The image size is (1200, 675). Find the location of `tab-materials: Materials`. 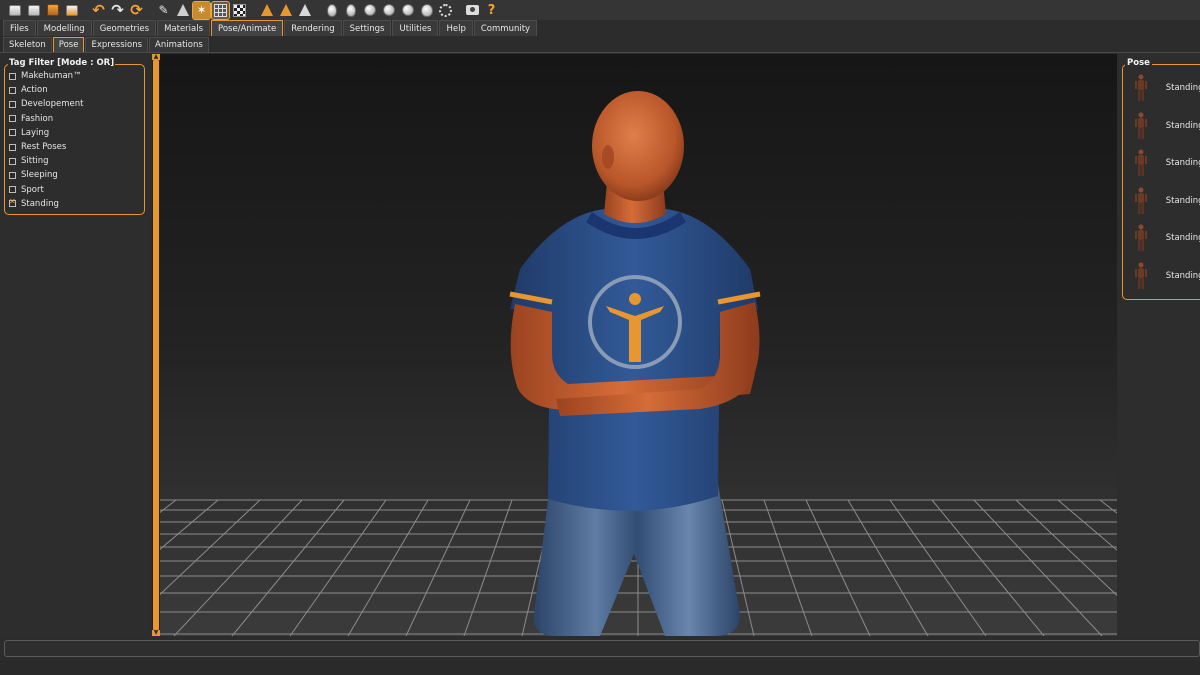

tab-materials: Materials is located at coordinates (184, 28).